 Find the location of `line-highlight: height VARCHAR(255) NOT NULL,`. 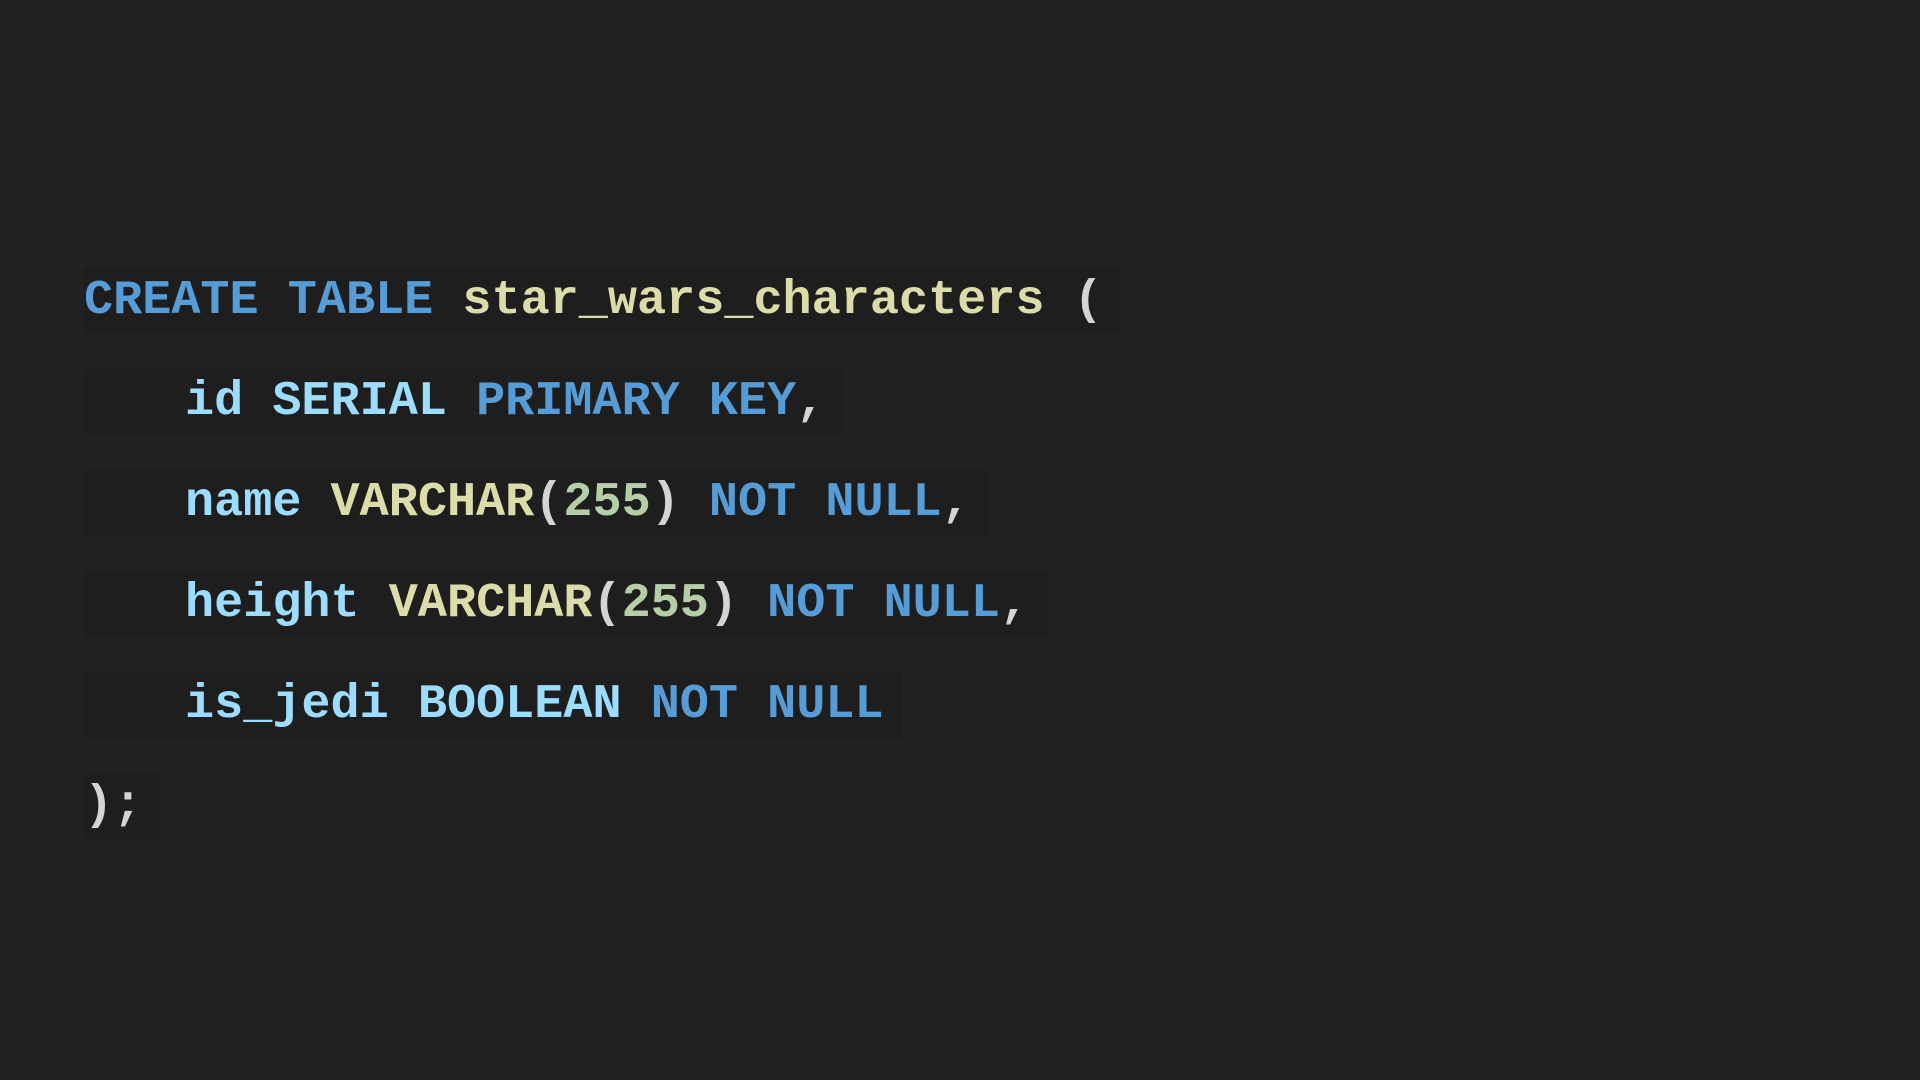

line-highlight: height VARCHAR(255) NOT NULL, is located at coordinates (566, 604).